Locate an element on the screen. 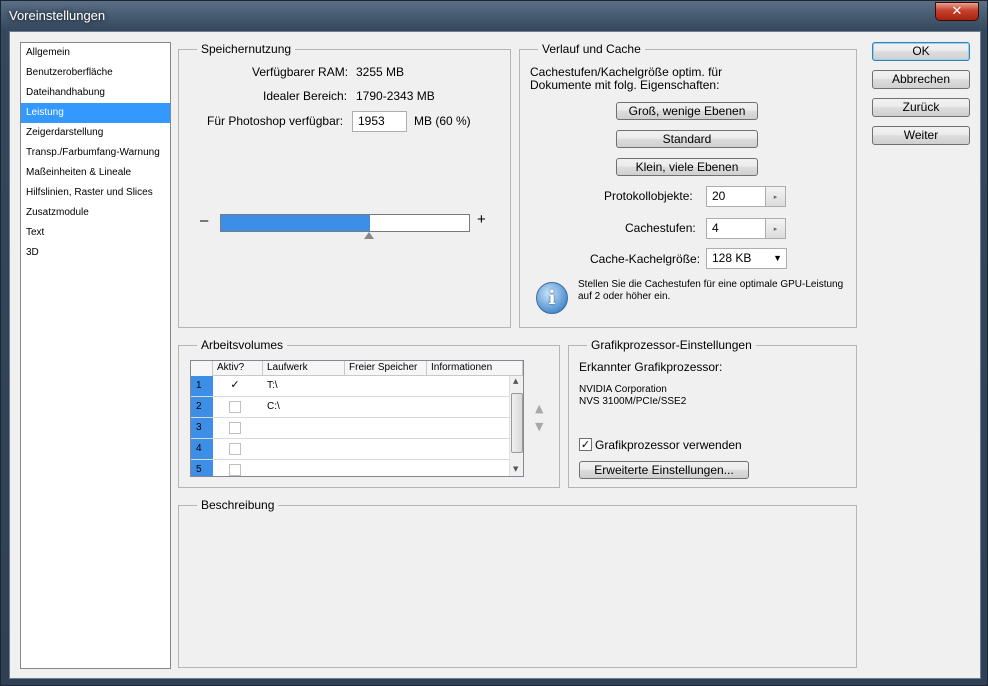  back-button: Zurück is located at coordinates (921, 107).